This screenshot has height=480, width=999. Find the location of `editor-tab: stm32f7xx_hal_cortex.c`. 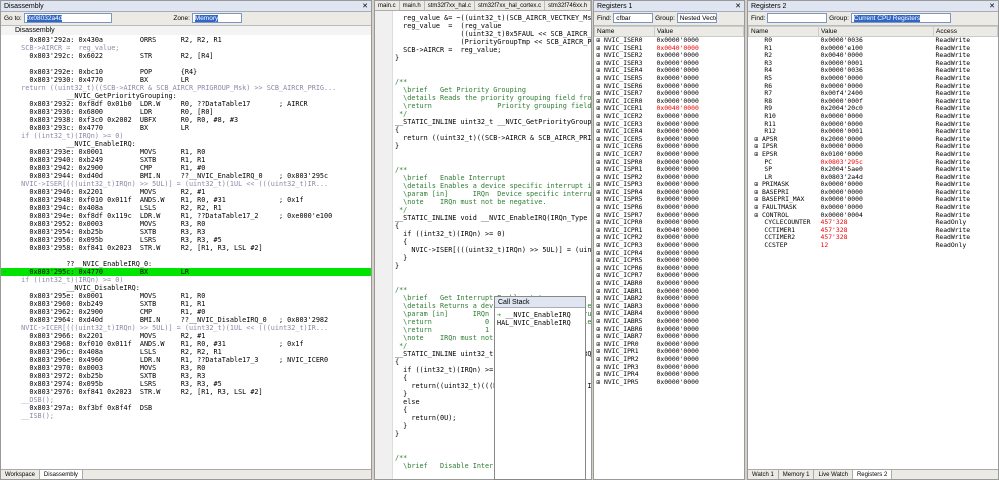

editor-tab: stm32f7xx_hal_cortex.c is located at coordinates (510, 5).